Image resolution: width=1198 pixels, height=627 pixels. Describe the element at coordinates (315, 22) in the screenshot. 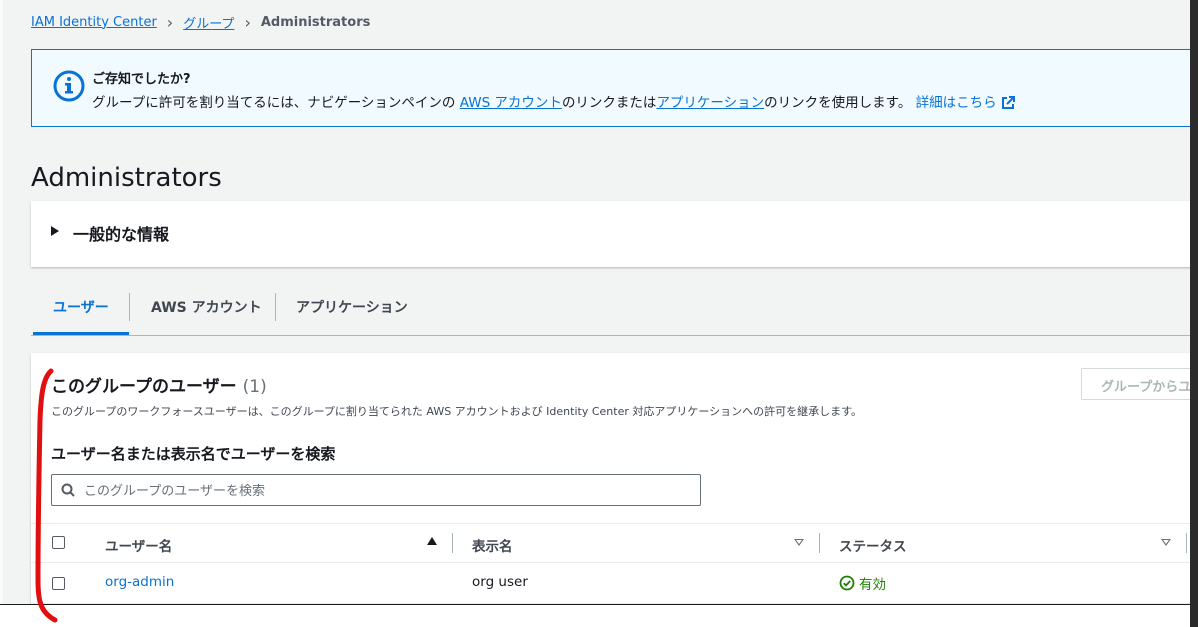

I see `breadcrumb-current: Administrators` at that location.